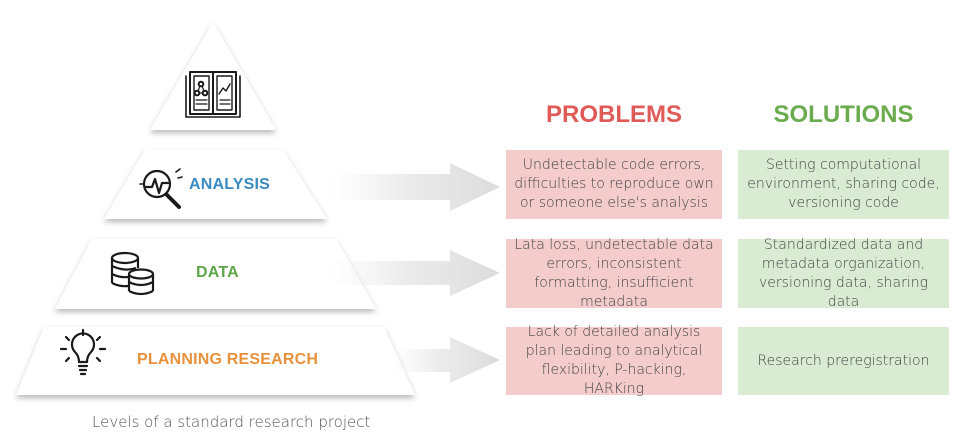 Image resolution: width=973 pixels, height=445 pixels. Describe the element at coordinates (446, 360) in the screenshot. I see `arrow-planning` at that location.